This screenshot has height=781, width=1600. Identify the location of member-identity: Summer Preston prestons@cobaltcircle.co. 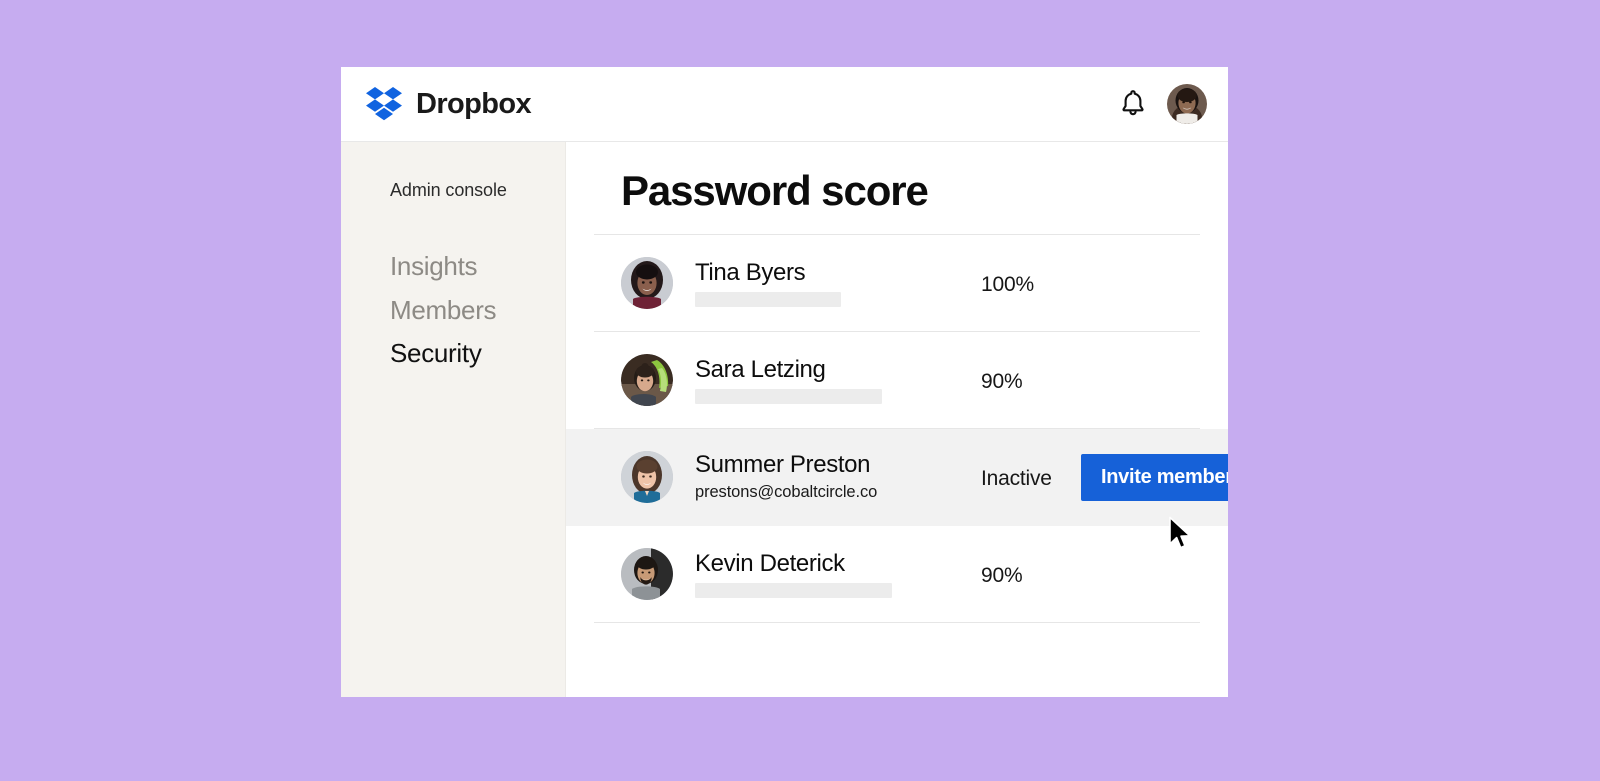
(838, 477).